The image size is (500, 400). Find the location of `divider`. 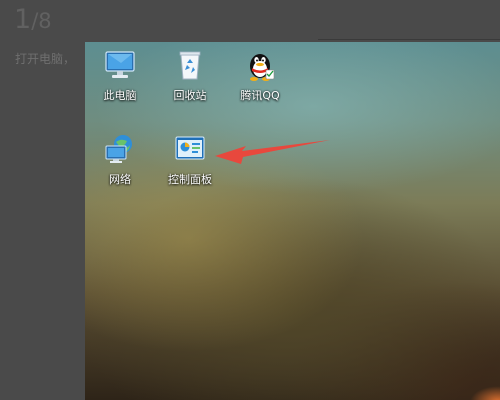

divider is located at coordinates (409, 39).